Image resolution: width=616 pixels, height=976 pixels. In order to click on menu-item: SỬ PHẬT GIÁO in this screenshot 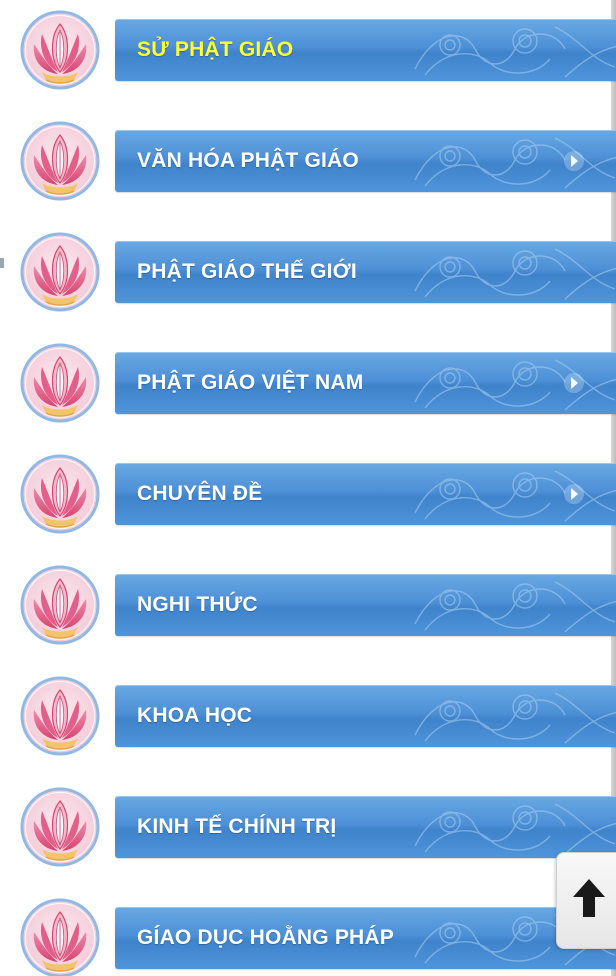, I will do `click(318, 50)`.